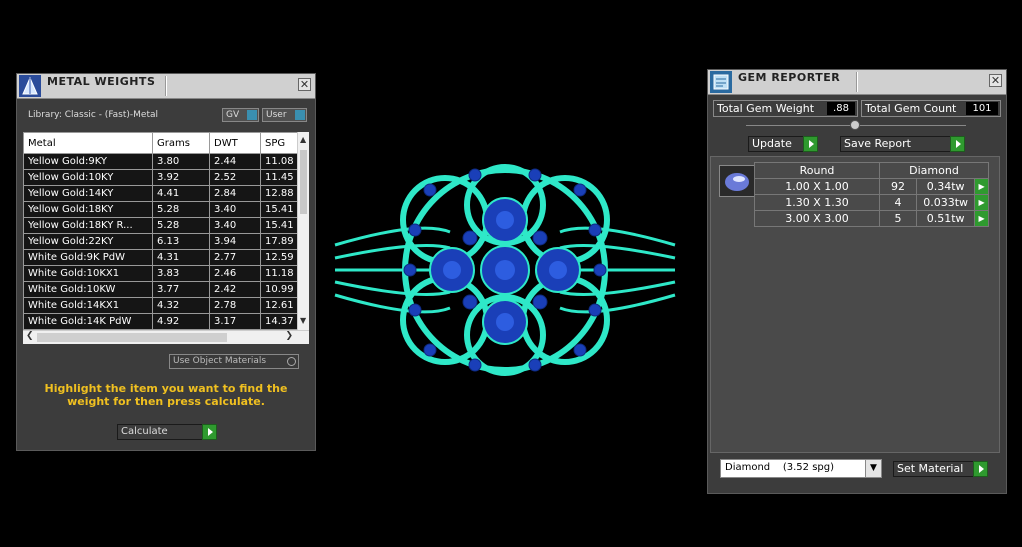 The image size is (1022, 547). Describe the element at coordinates (898, 186) in the screenshot. I see `cell-count: 92` at that location.